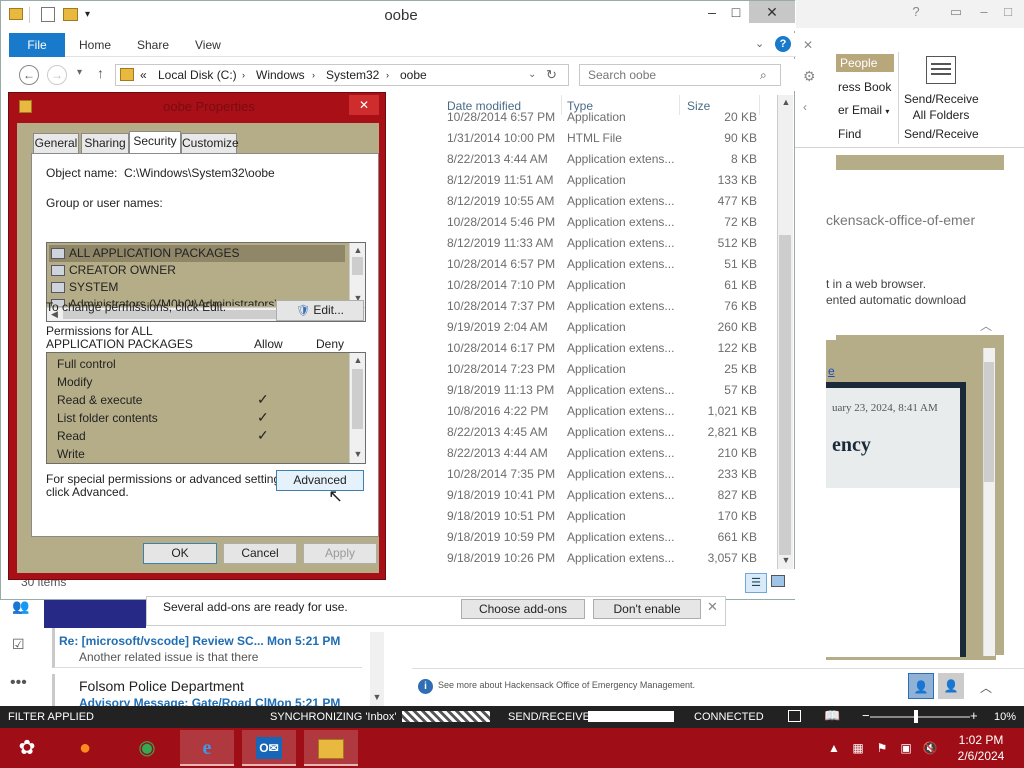 The width and height of the screenshot is (1024, 768). What do you see at coordinates (602, 369) in the screenshot?
I see `table-row: 10/28/2014 7:23 PM Application 25 KB` at bounding box center [602, 369].